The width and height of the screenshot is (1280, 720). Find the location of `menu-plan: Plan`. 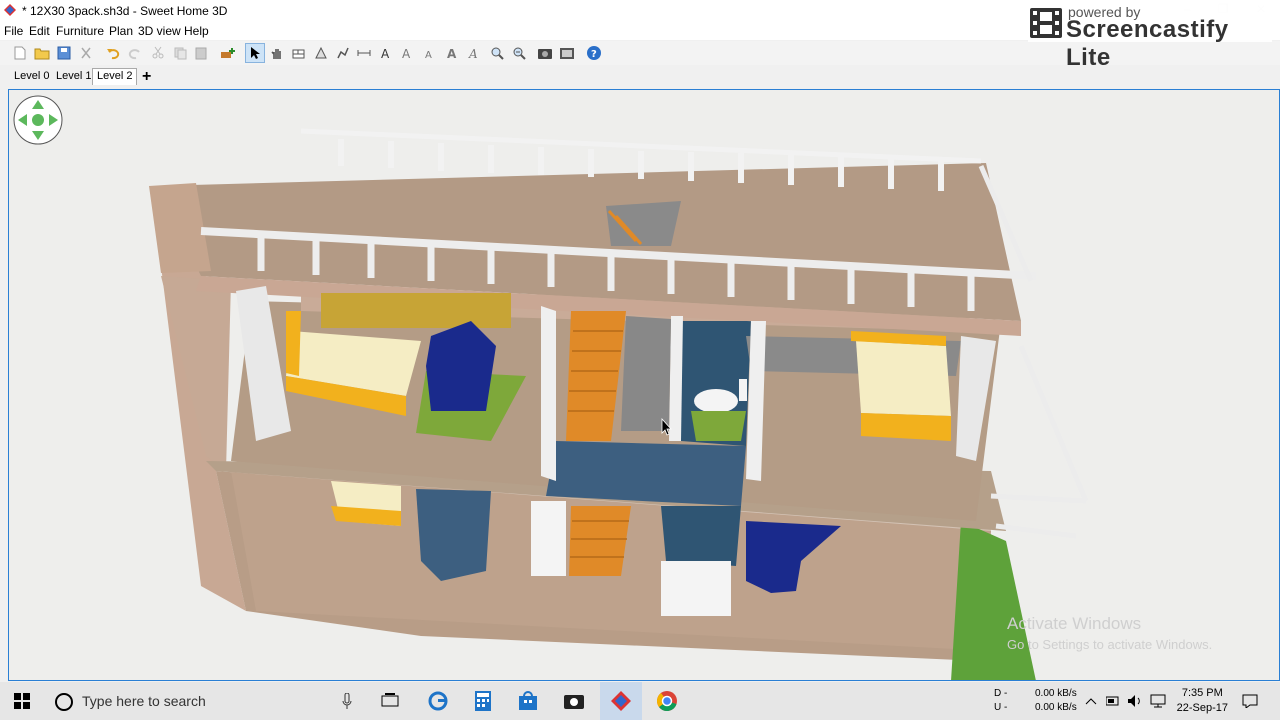

menu-plan: Plan is located at coordinates (121, 31).